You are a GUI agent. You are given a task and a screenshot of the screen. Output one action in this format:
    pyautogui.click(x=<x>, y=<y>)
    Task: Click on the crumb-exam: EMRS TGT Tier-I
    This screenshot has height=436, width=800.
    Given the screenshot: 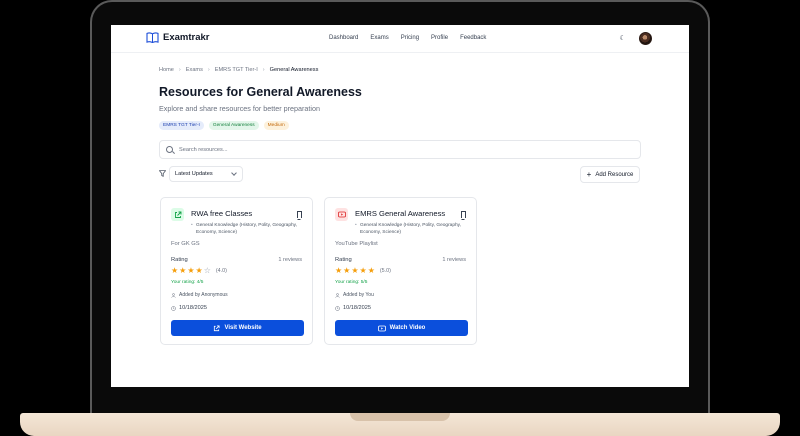 What is the action you would take?
    pyautogui.click(x=236, y=70)
    